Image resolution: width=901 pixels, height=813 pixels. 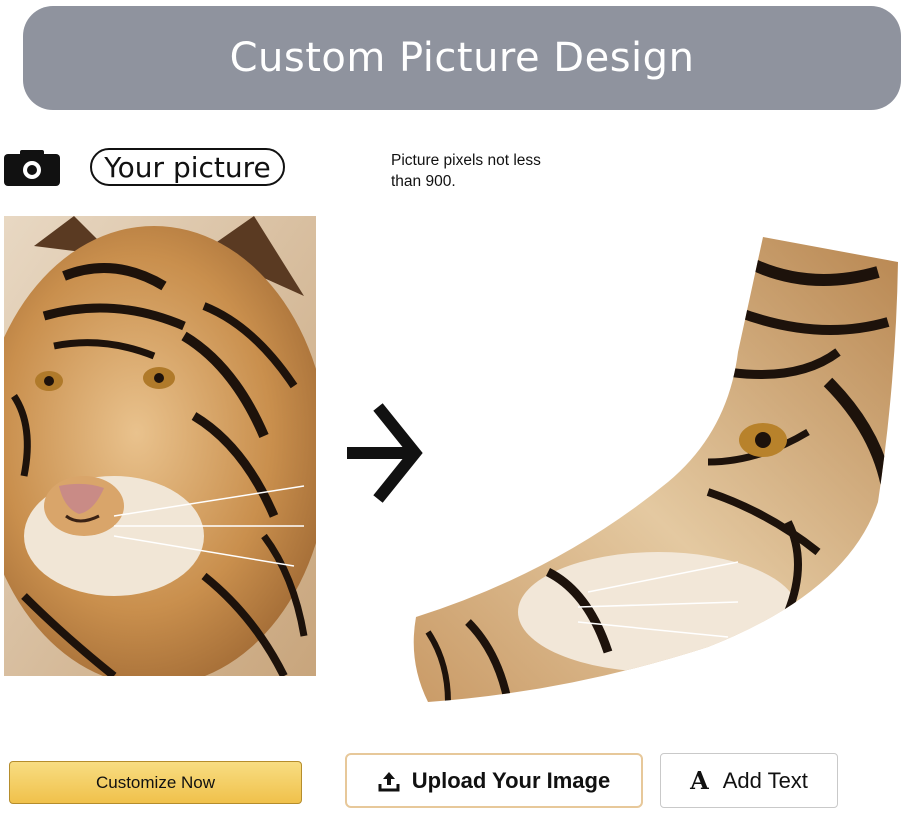 What do you see at coordinates (765, 780) in the screenshot?
I see `add-text-label: Add Text` at bounding box center [765, 780].